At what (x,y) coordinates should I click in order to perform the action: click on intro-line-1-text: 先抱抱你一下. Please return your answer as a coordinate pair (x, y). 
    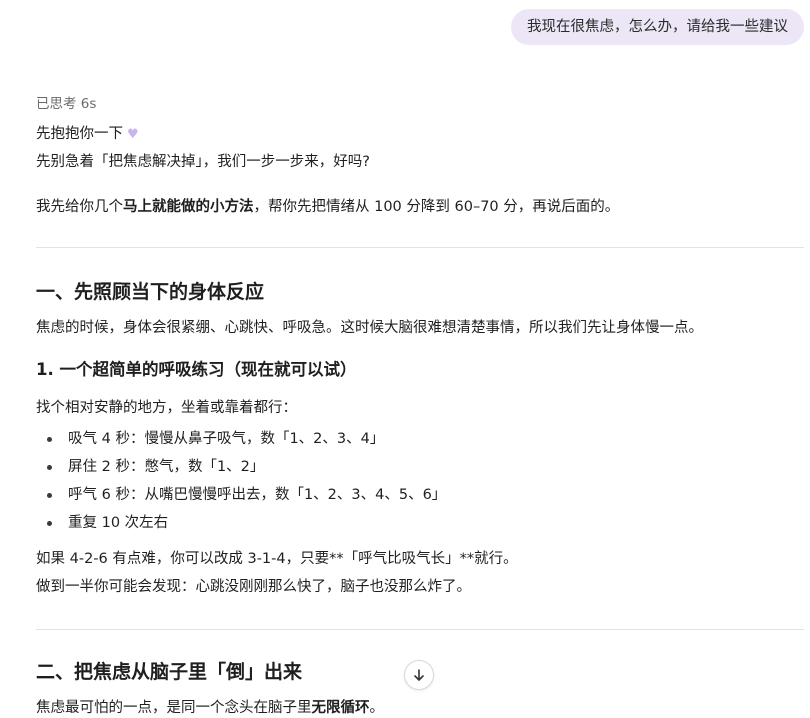
    Looking at the image, I should click on (79, 134).